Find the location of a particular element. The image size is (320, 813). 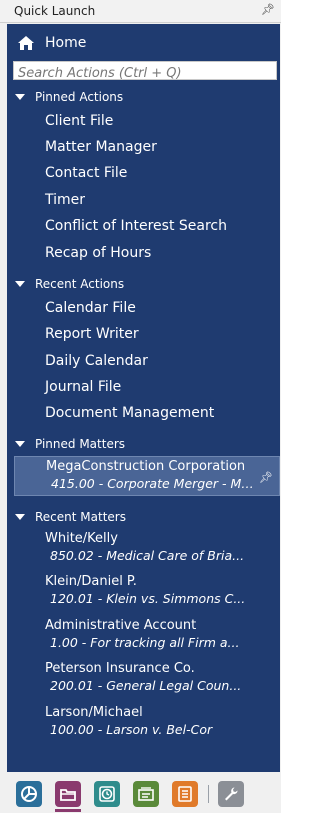

settings-button is located at coordinates (231, 794).